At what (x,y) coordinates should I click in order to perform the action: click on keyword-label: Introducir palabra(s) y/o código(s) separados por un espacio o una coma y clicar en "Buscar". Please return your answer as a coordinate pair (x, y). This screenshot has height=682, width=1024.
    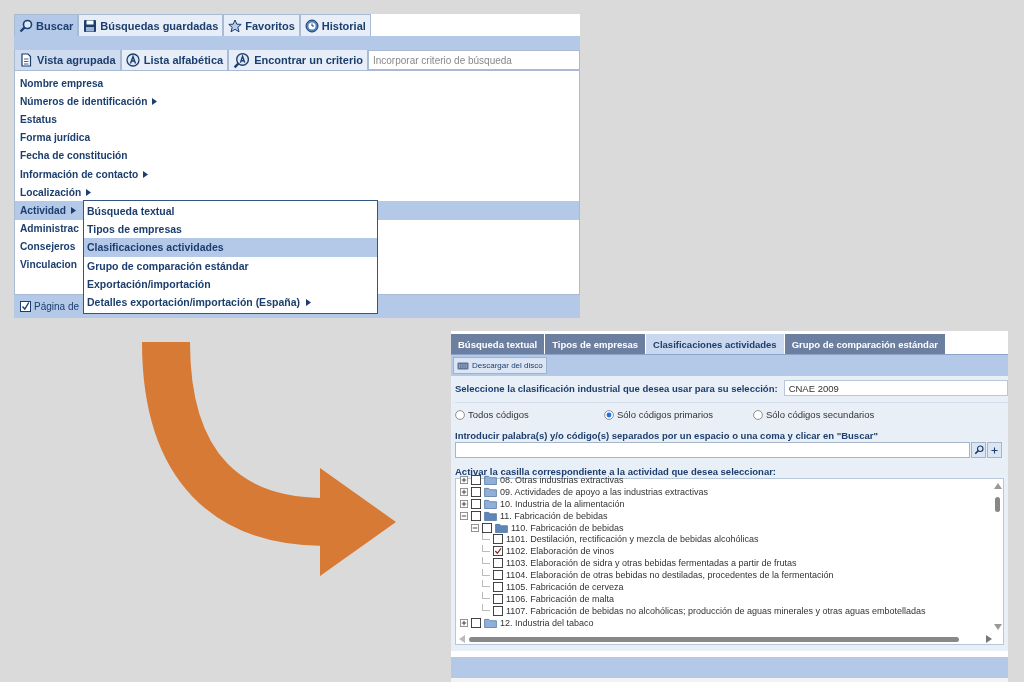
    Looking at the image, I should click on (667, 435).